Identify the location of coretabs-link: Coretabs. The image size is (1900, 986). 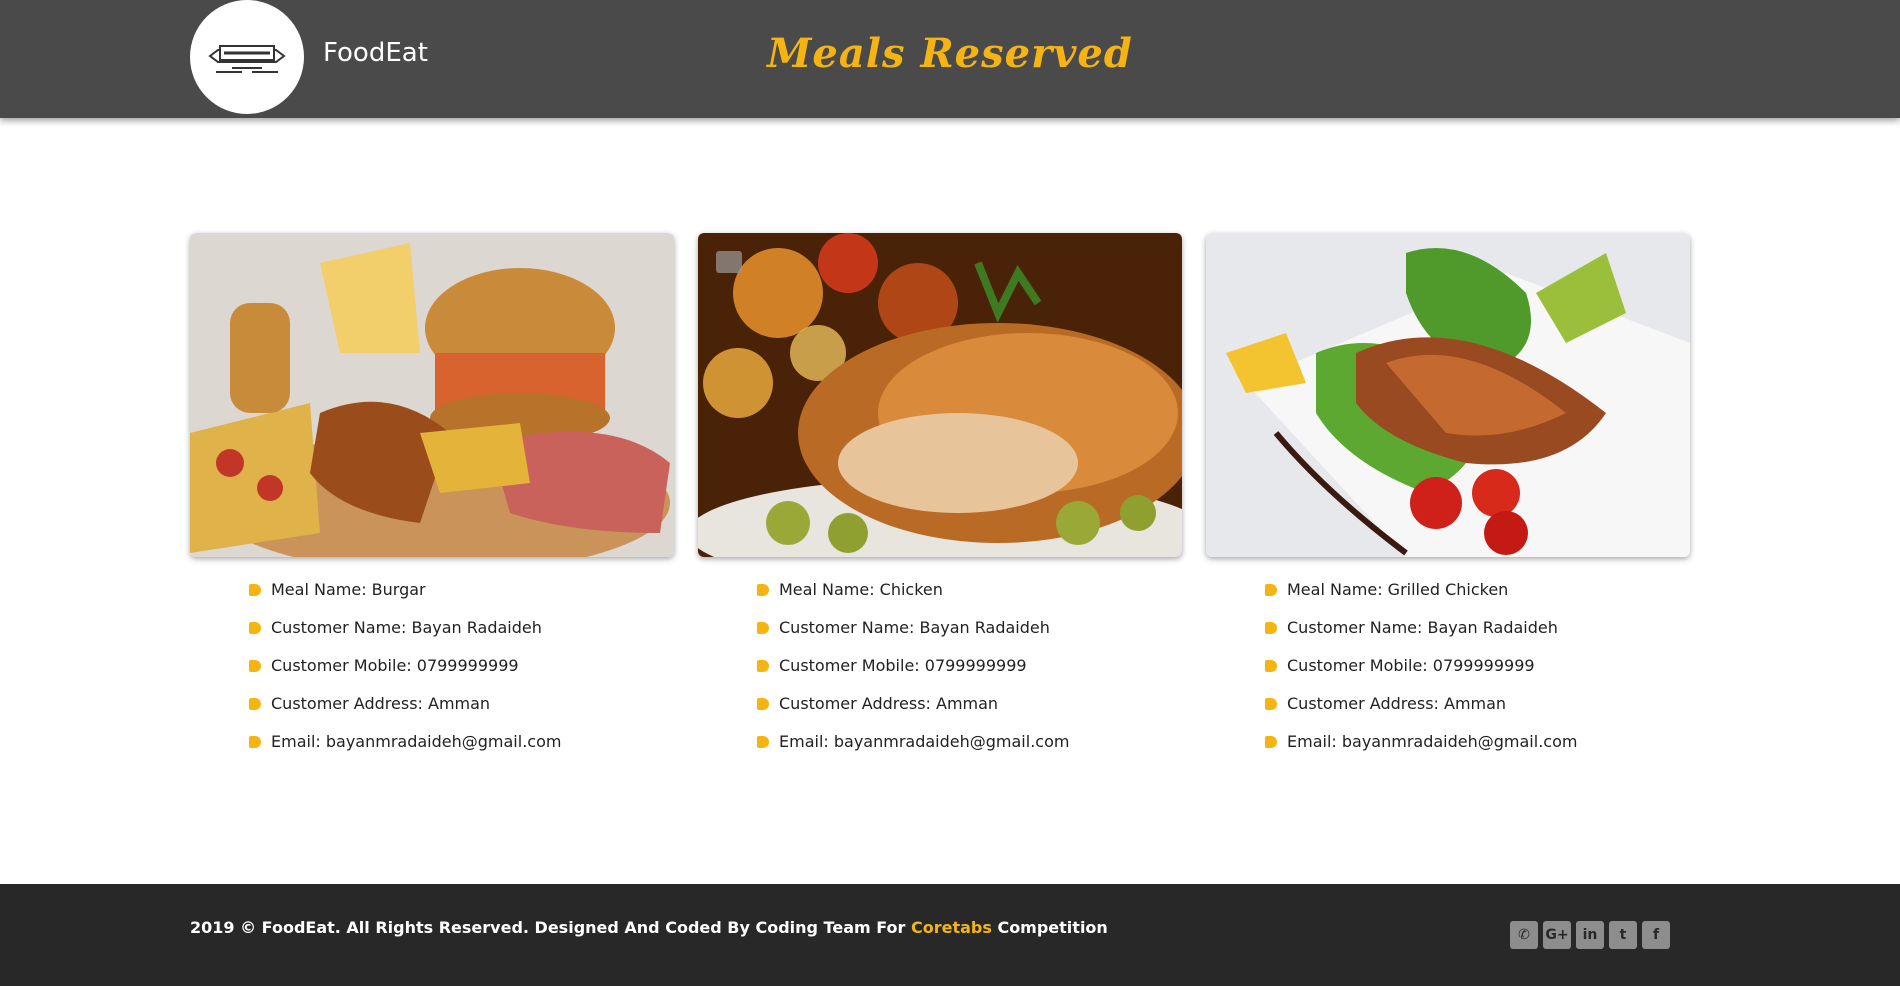
(951, 927).